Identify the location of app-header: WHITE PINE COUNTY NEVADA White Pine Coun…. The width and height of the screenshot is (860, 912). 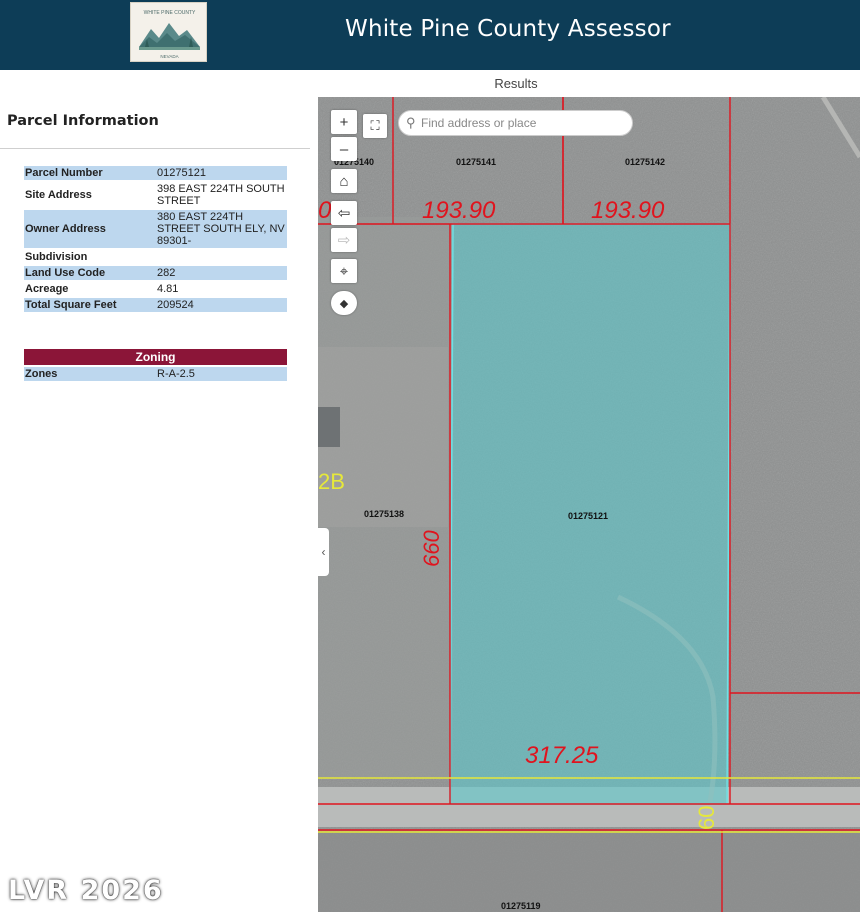
(430, 35).